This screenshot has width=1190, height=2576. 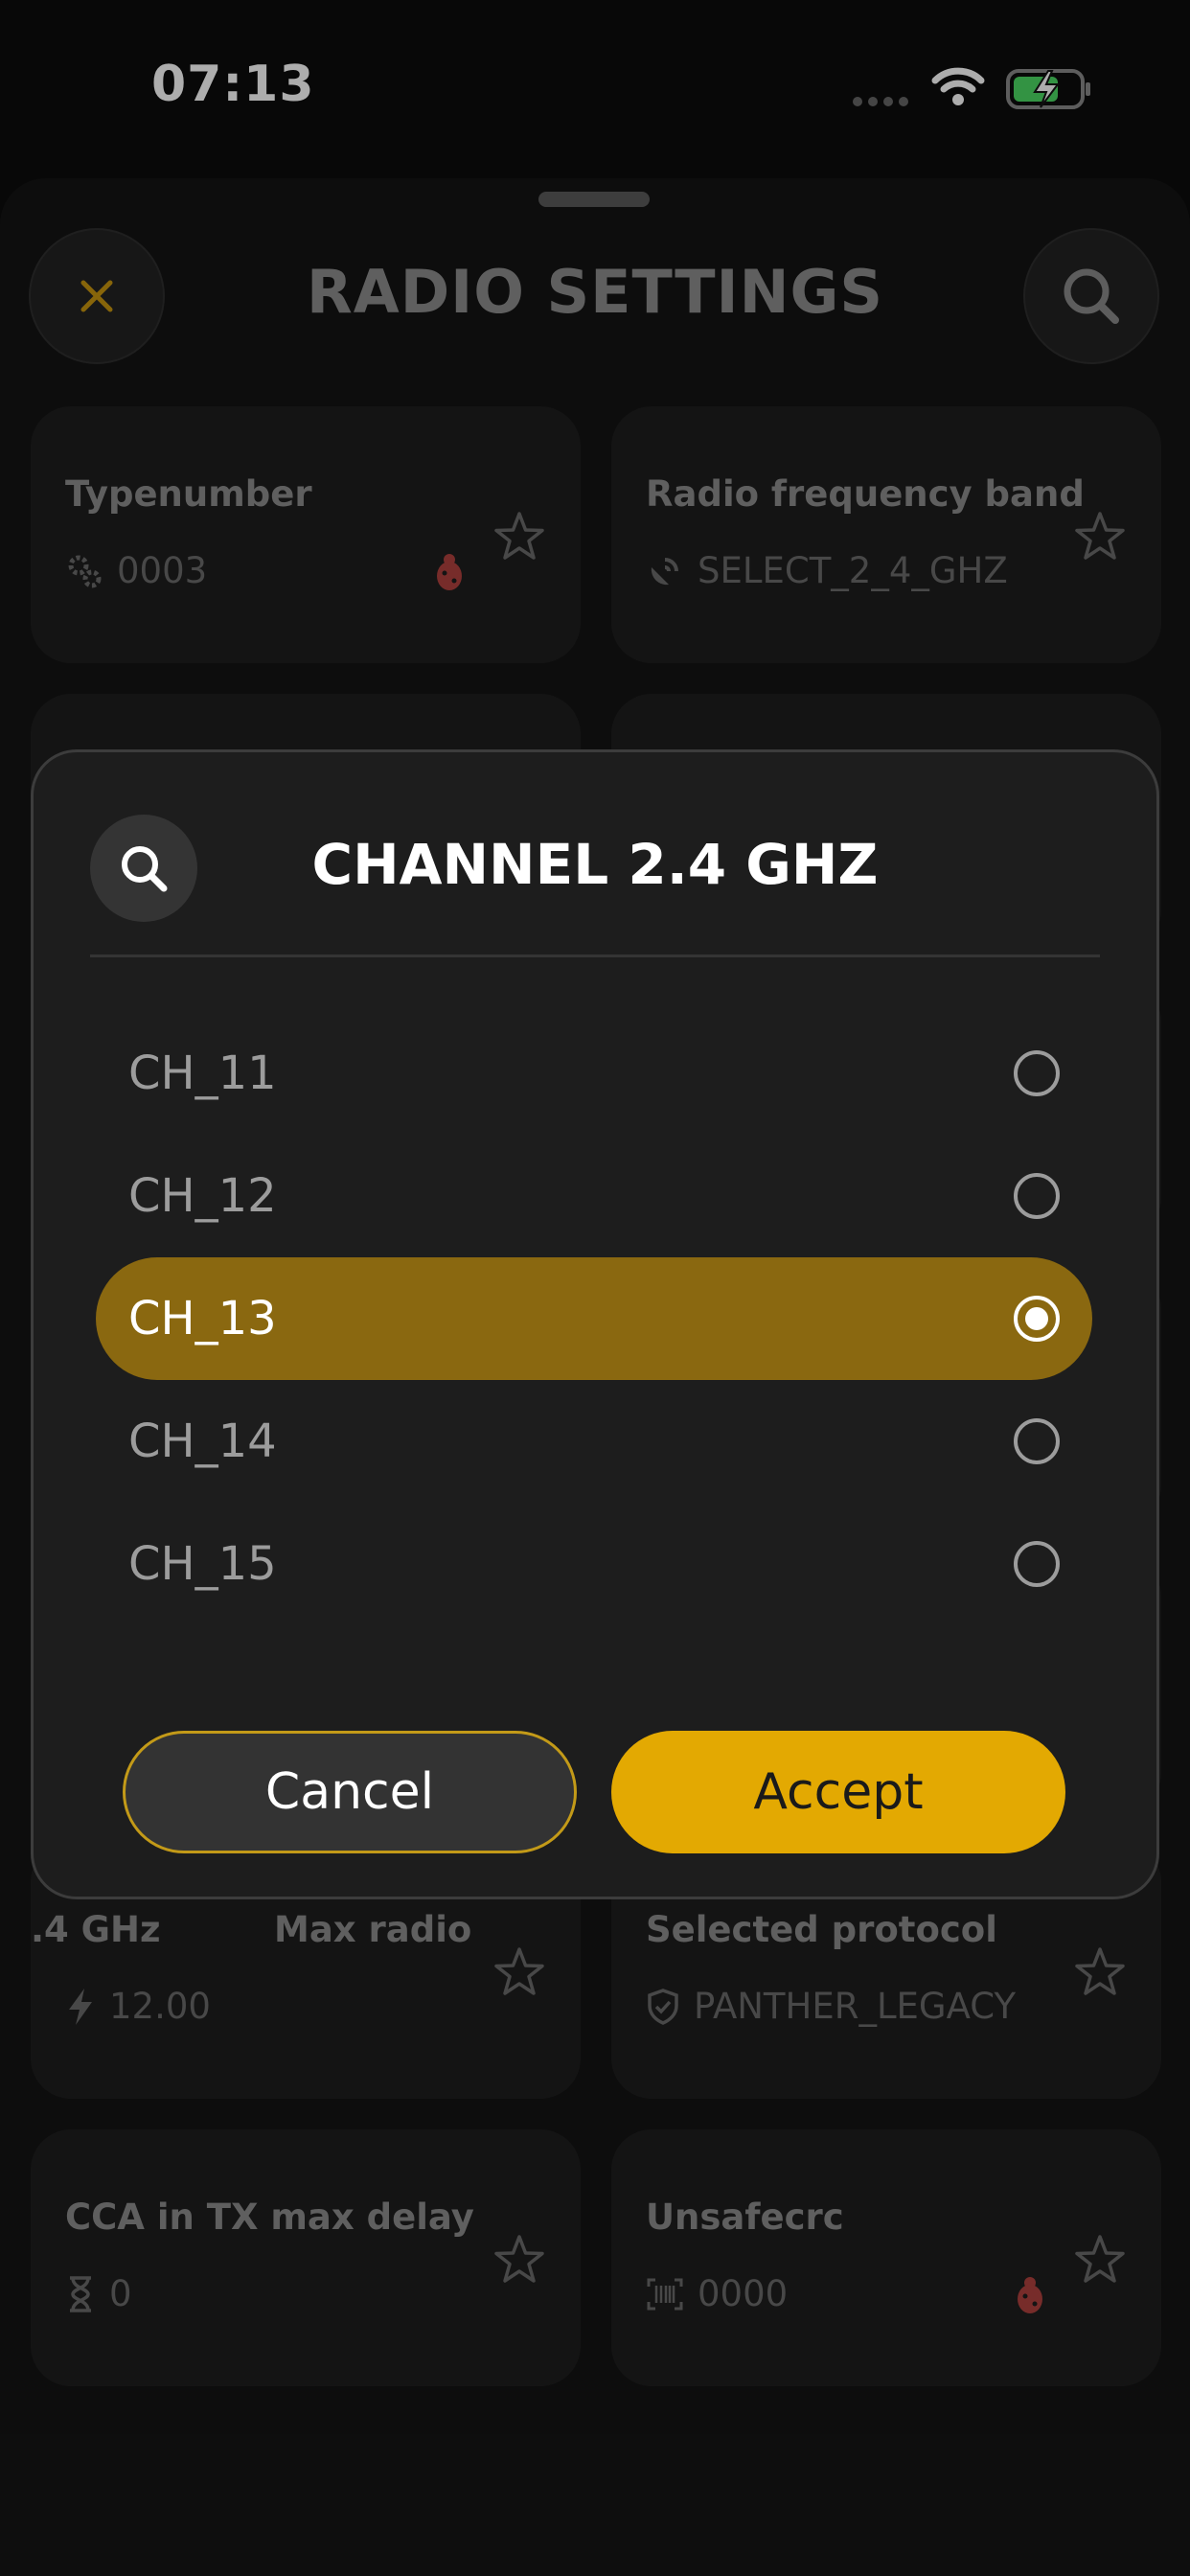 What do you see at coordinates (594, 1196) in the screenshot?
I see `channel-option: CH_12` at bounding box center [594, 1196].